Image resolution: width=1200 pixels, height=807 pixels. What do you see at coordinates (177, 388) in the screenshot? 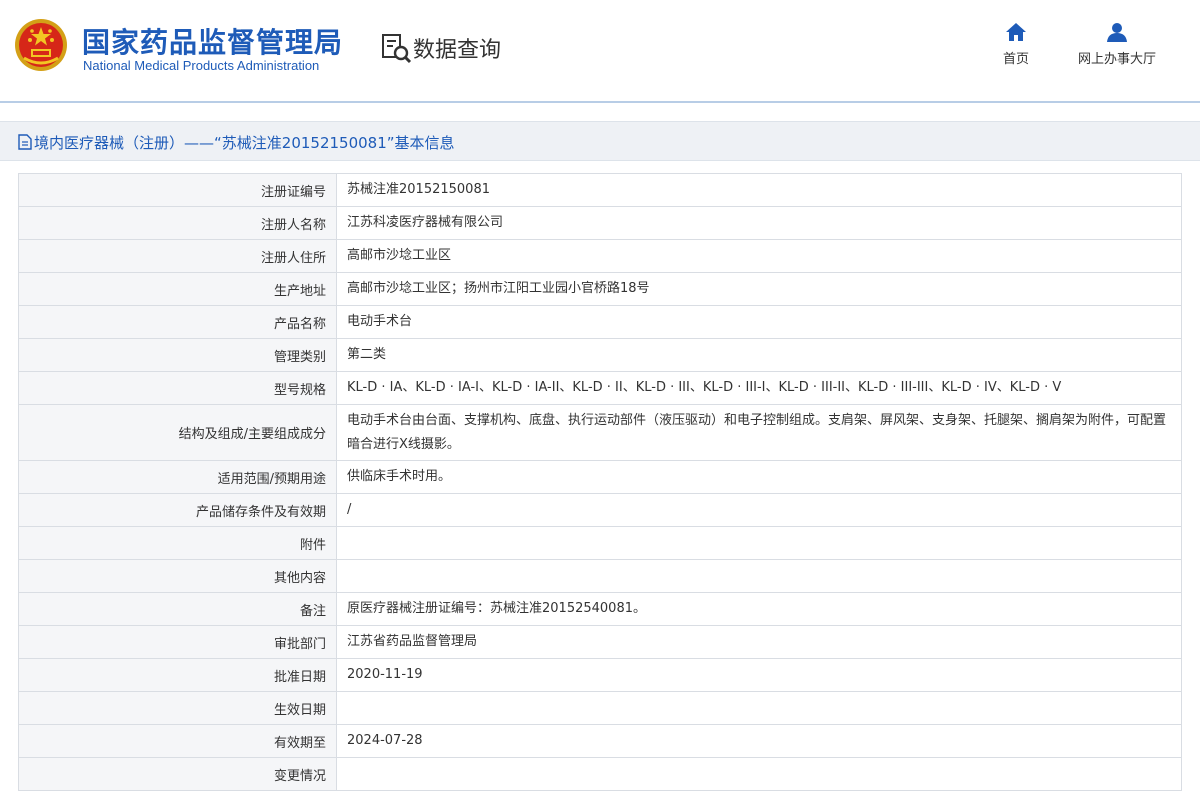
I see `field-label: 型号规格` at bounding box center [177, 388].